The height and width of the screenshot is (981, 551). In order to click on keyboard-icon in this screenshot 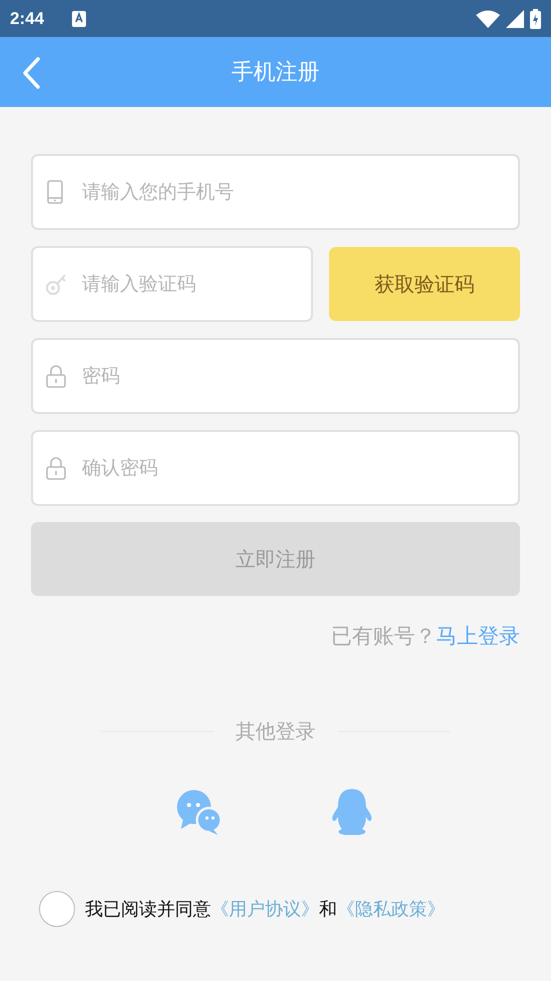, I will do `click(79, 18)`.